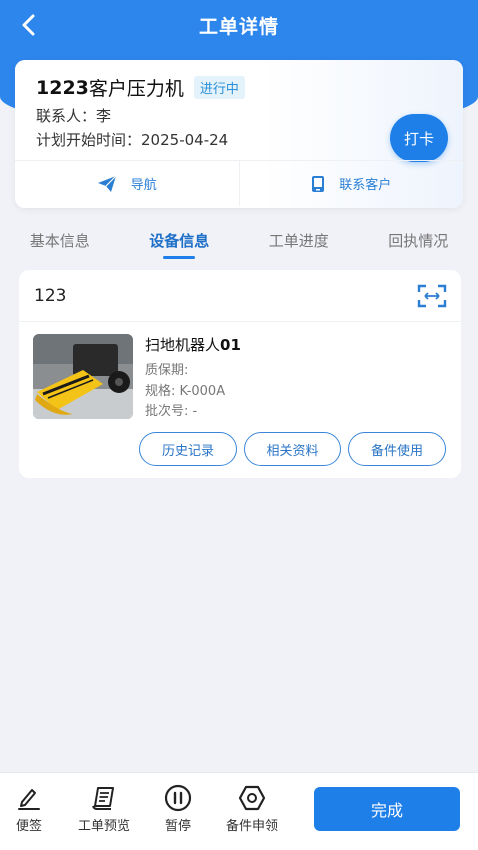  What do you see at coordinates (171, 411) in the screenshot?
I see `device-batch: 批次号: -` at bounding box center [171, 411].